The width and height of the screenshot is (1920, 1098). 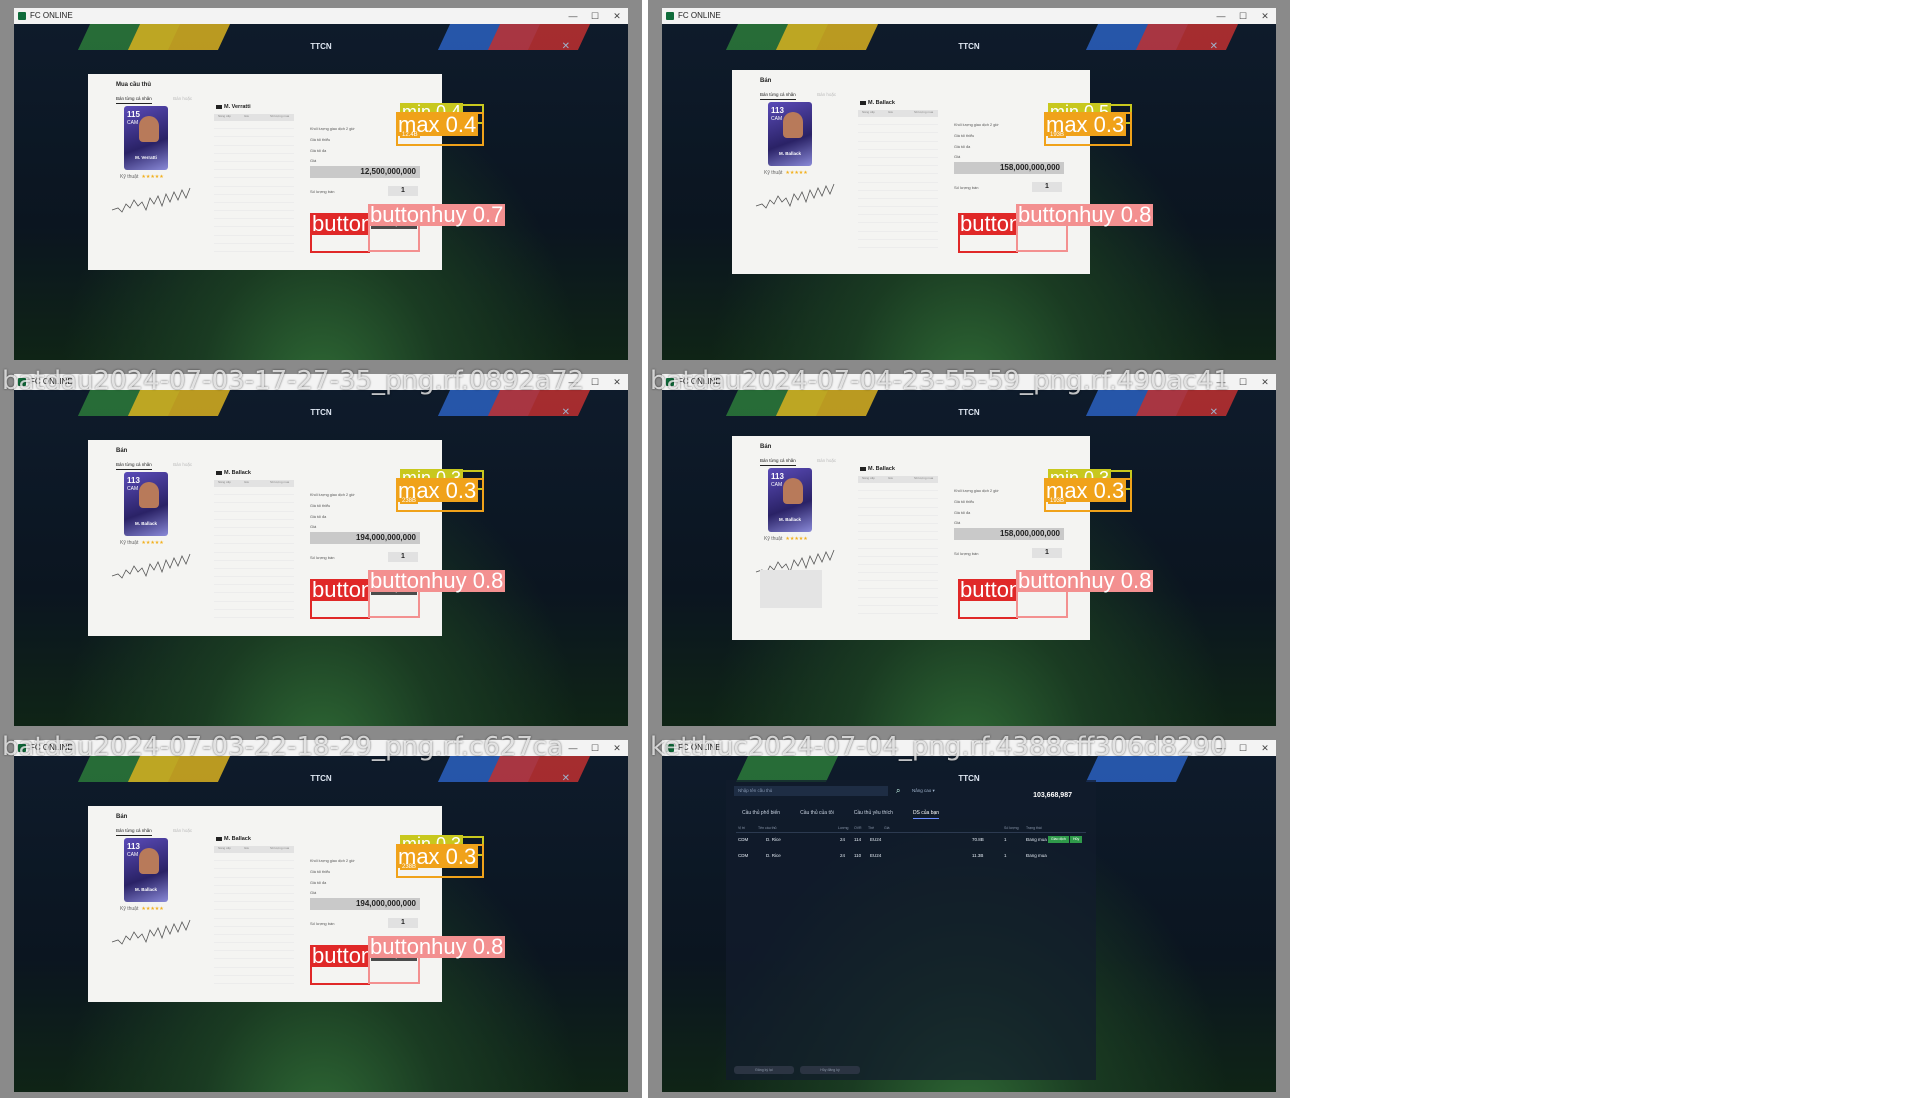 I want to click on price-input: 12,500,000,000, so click(x=365, y=172).